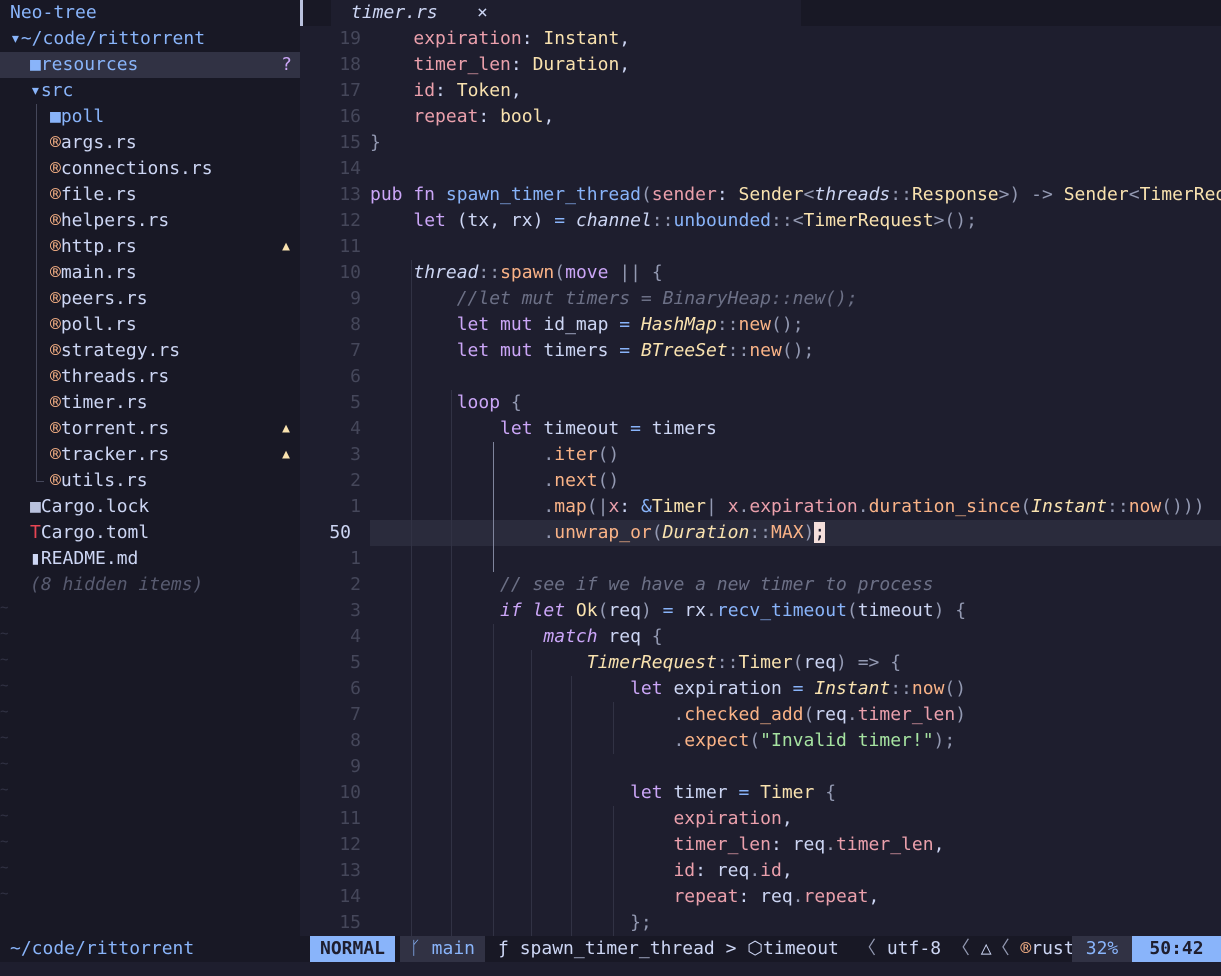 The height and width of the screenshot is (976, 1221). Describe the element at coordinates (733, 792) in the screenshot. I see `code-line: let timer = Timer {` at that location.